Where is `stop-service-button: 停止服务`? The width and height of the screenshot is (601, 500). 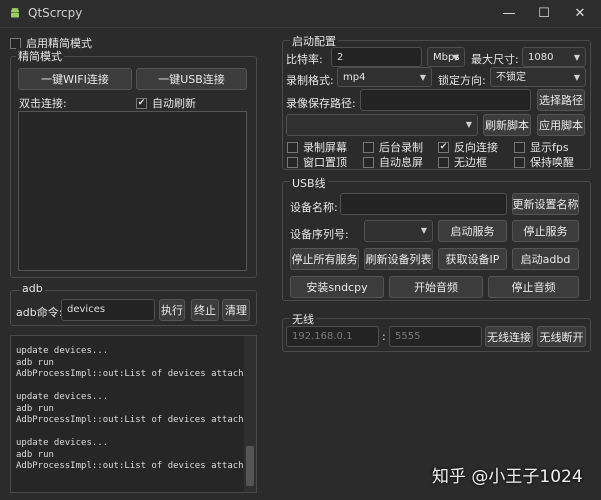 stop-service-button: 停止服务 is located at coordinates (545, 231).